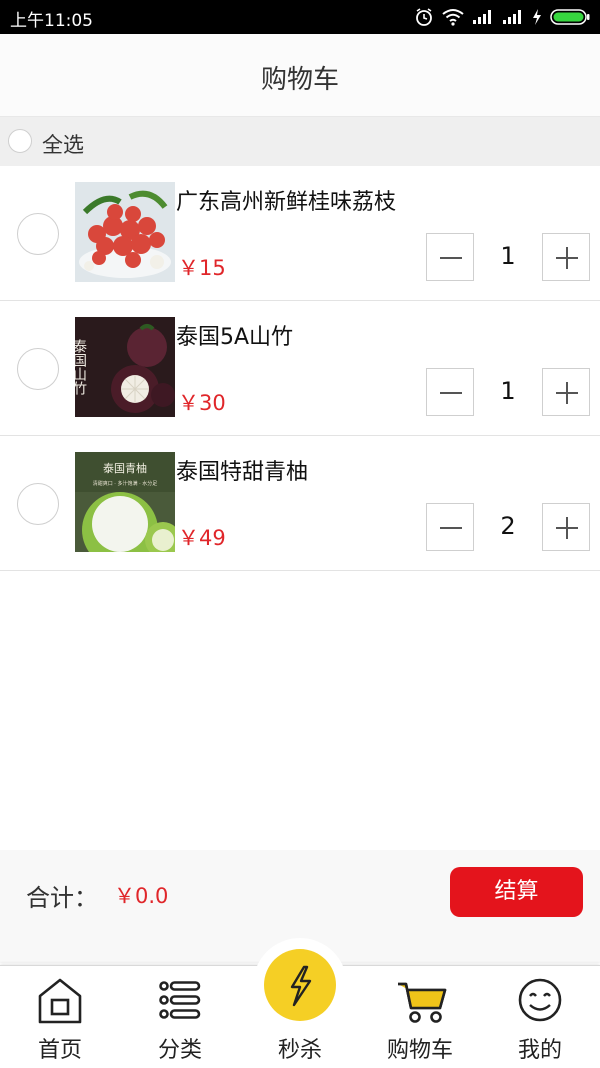  I want to click on select-all-row: 全选, so click(300, 141).